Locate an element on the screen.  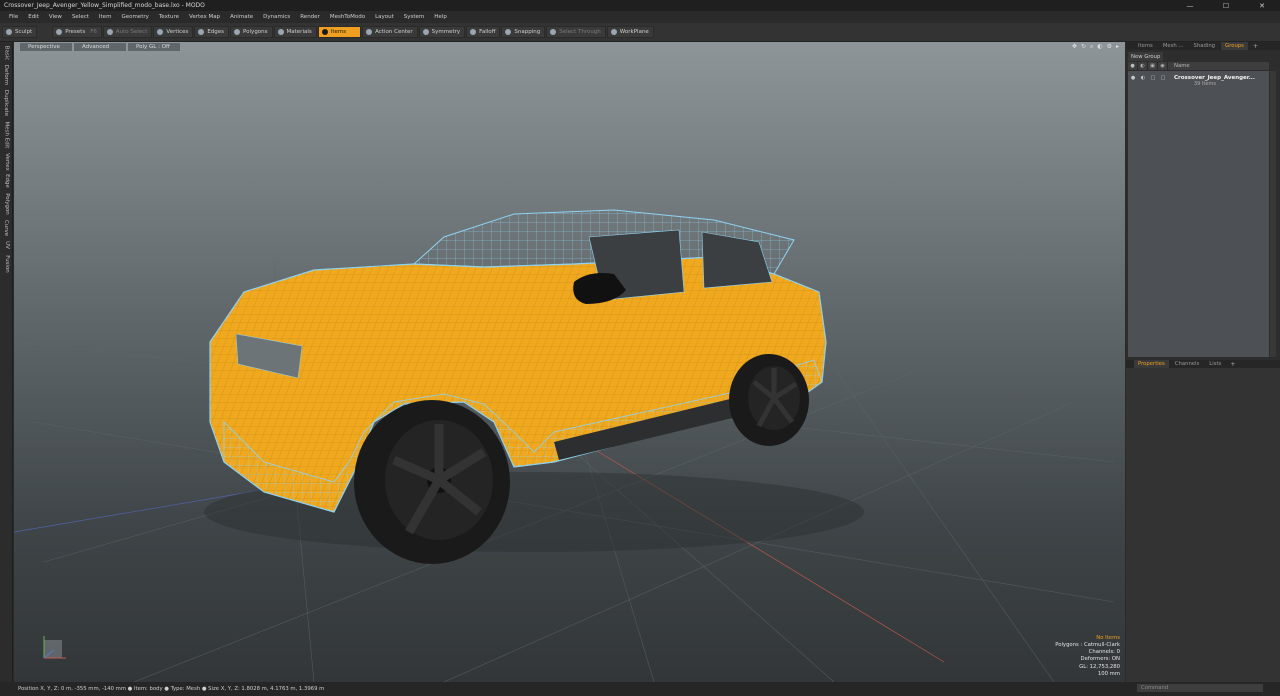
tab-mesh-edit: Mesh Edit is located at coordinates (6, 135).